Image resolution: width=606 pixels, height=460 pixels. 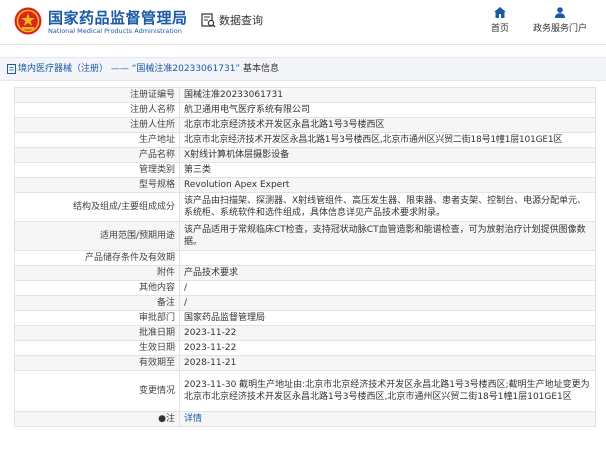 I want to click on details-link: 详情, so click(x=193, y=419).